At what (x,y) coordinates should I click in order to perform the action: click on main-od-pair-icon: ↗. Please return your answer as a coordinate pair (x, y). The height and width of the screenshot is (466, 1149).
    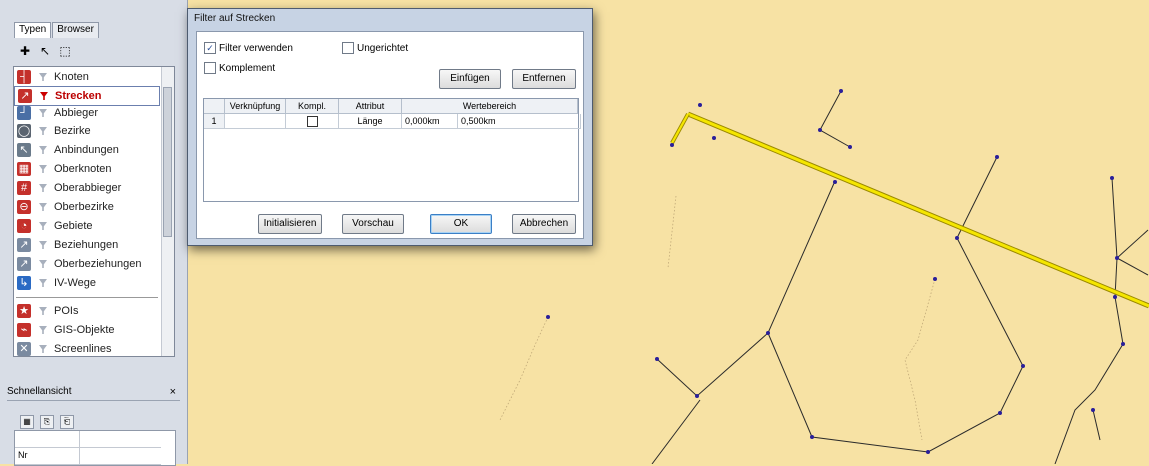
    Looking at the image, I should click on (24, 264).